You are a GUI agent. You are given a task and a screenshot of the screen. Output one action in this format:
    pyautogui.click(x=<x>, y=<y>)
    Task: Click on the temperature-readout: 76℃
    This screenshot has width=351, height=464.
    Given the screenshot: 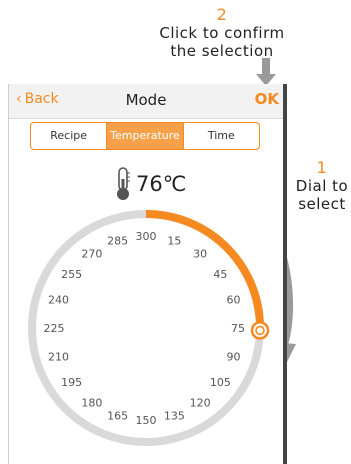 What is the action you would take?
    pyautogui.click(x=150, y=184)
    